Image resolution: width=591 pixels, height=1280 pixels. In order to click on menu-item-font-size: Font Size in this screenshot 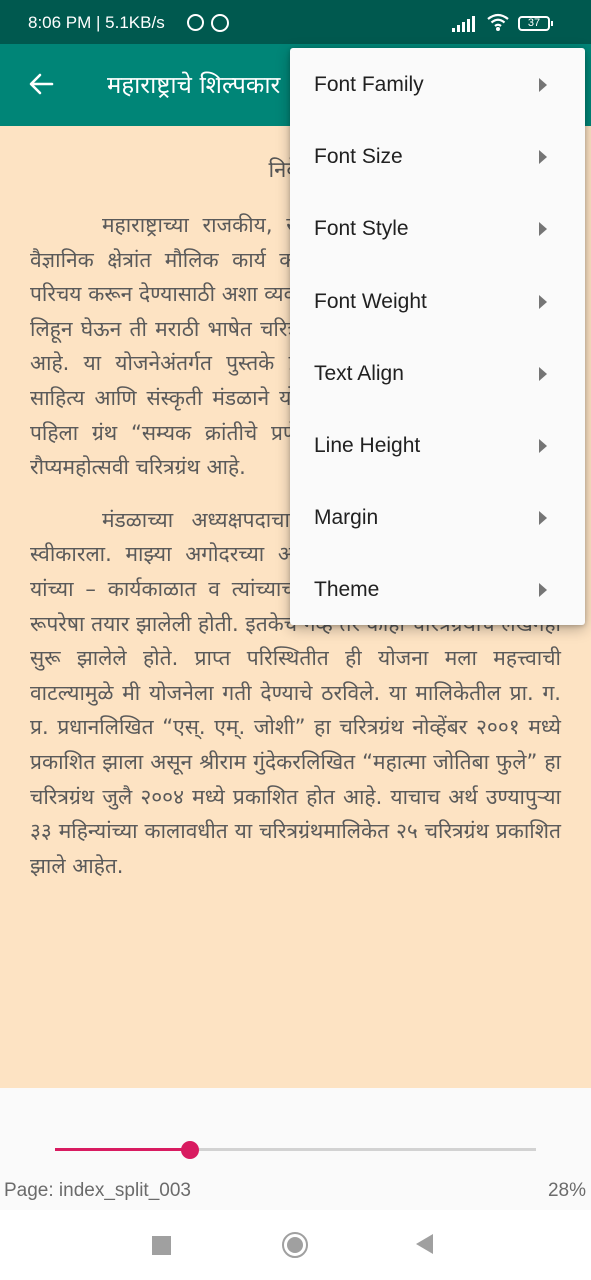, I will do `click(437, 157)`.